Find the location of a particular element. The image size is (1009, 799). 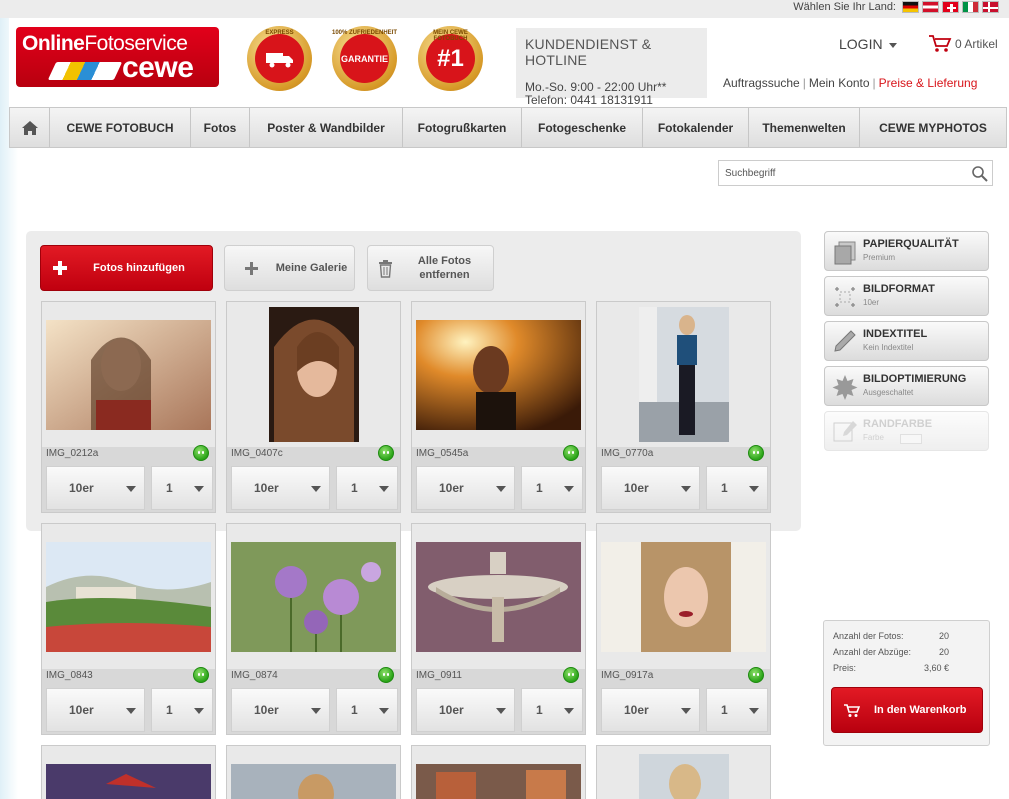

photo-card: IMG_0911 10er 1 is located at coordinates (498, 629).